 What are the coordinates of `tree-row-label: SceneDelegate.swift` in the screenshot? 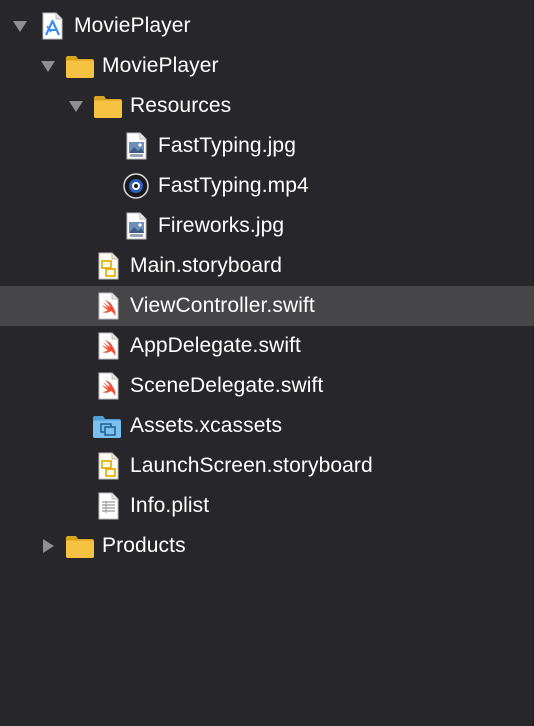 It's located at (227, 385).